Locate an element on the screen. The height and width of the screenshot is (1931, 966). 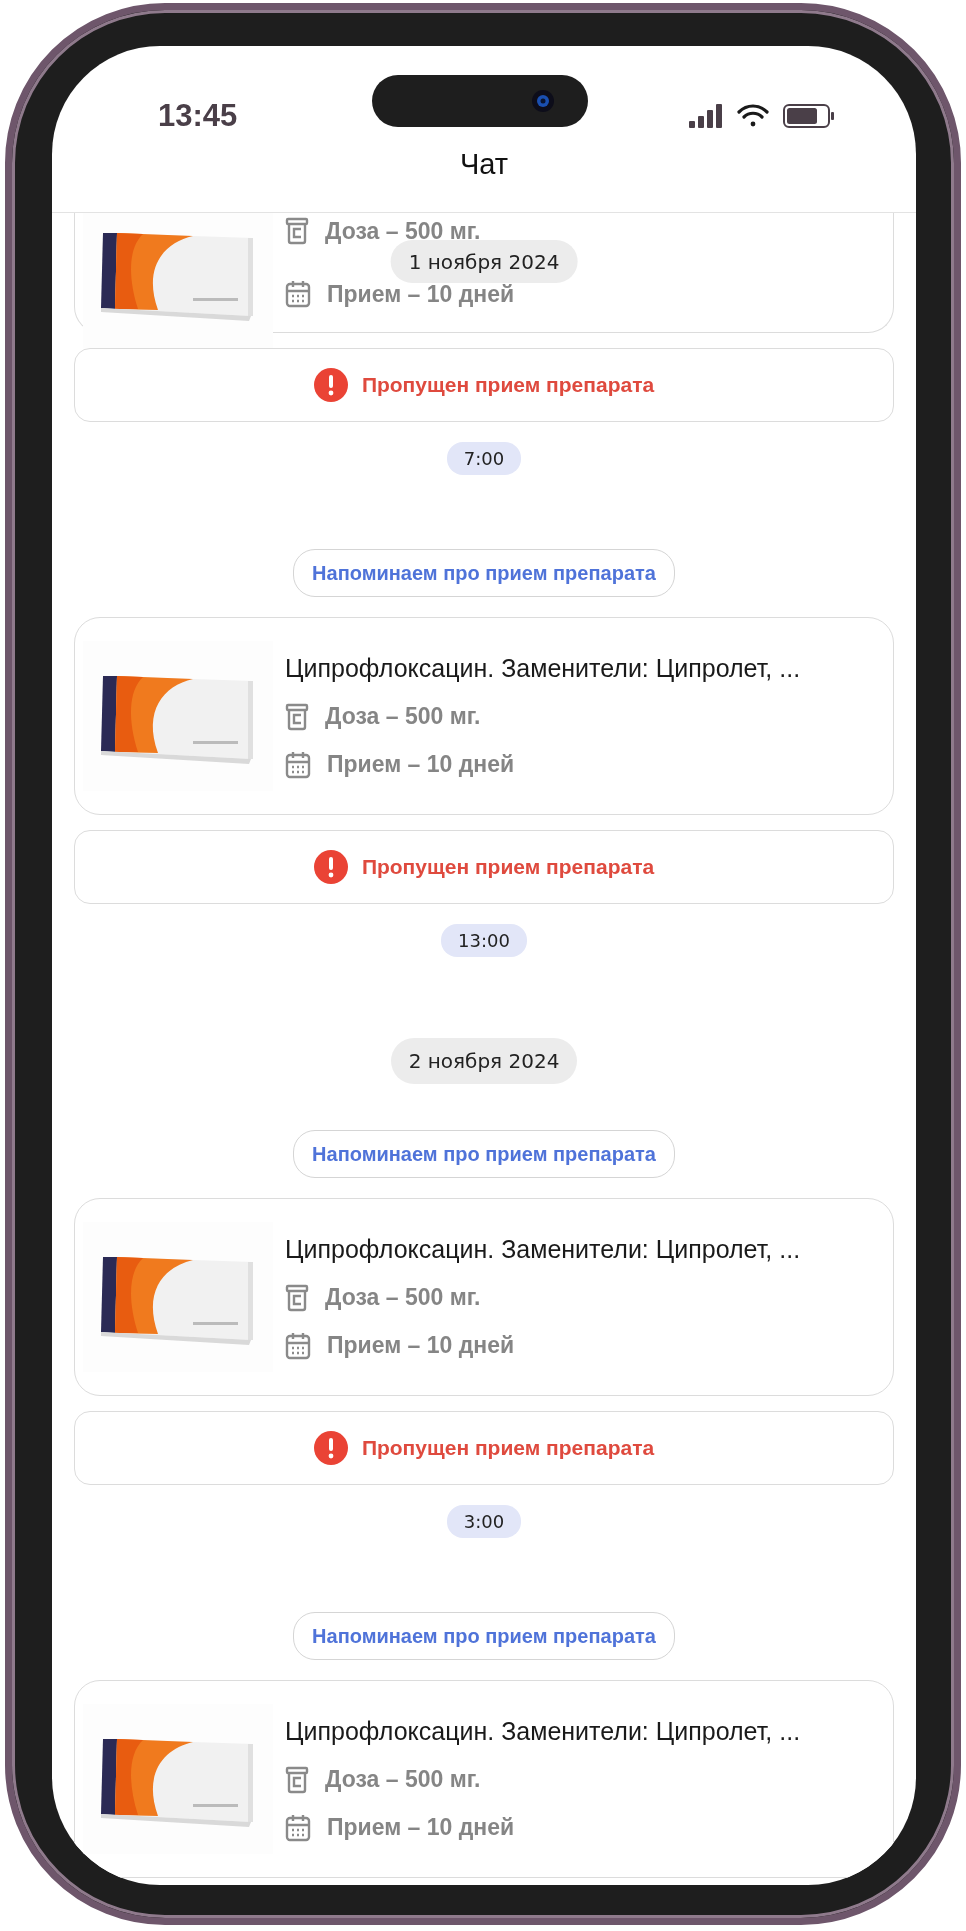
date-chip: 1 ноября 2024 is located at coordinates (484, 261).